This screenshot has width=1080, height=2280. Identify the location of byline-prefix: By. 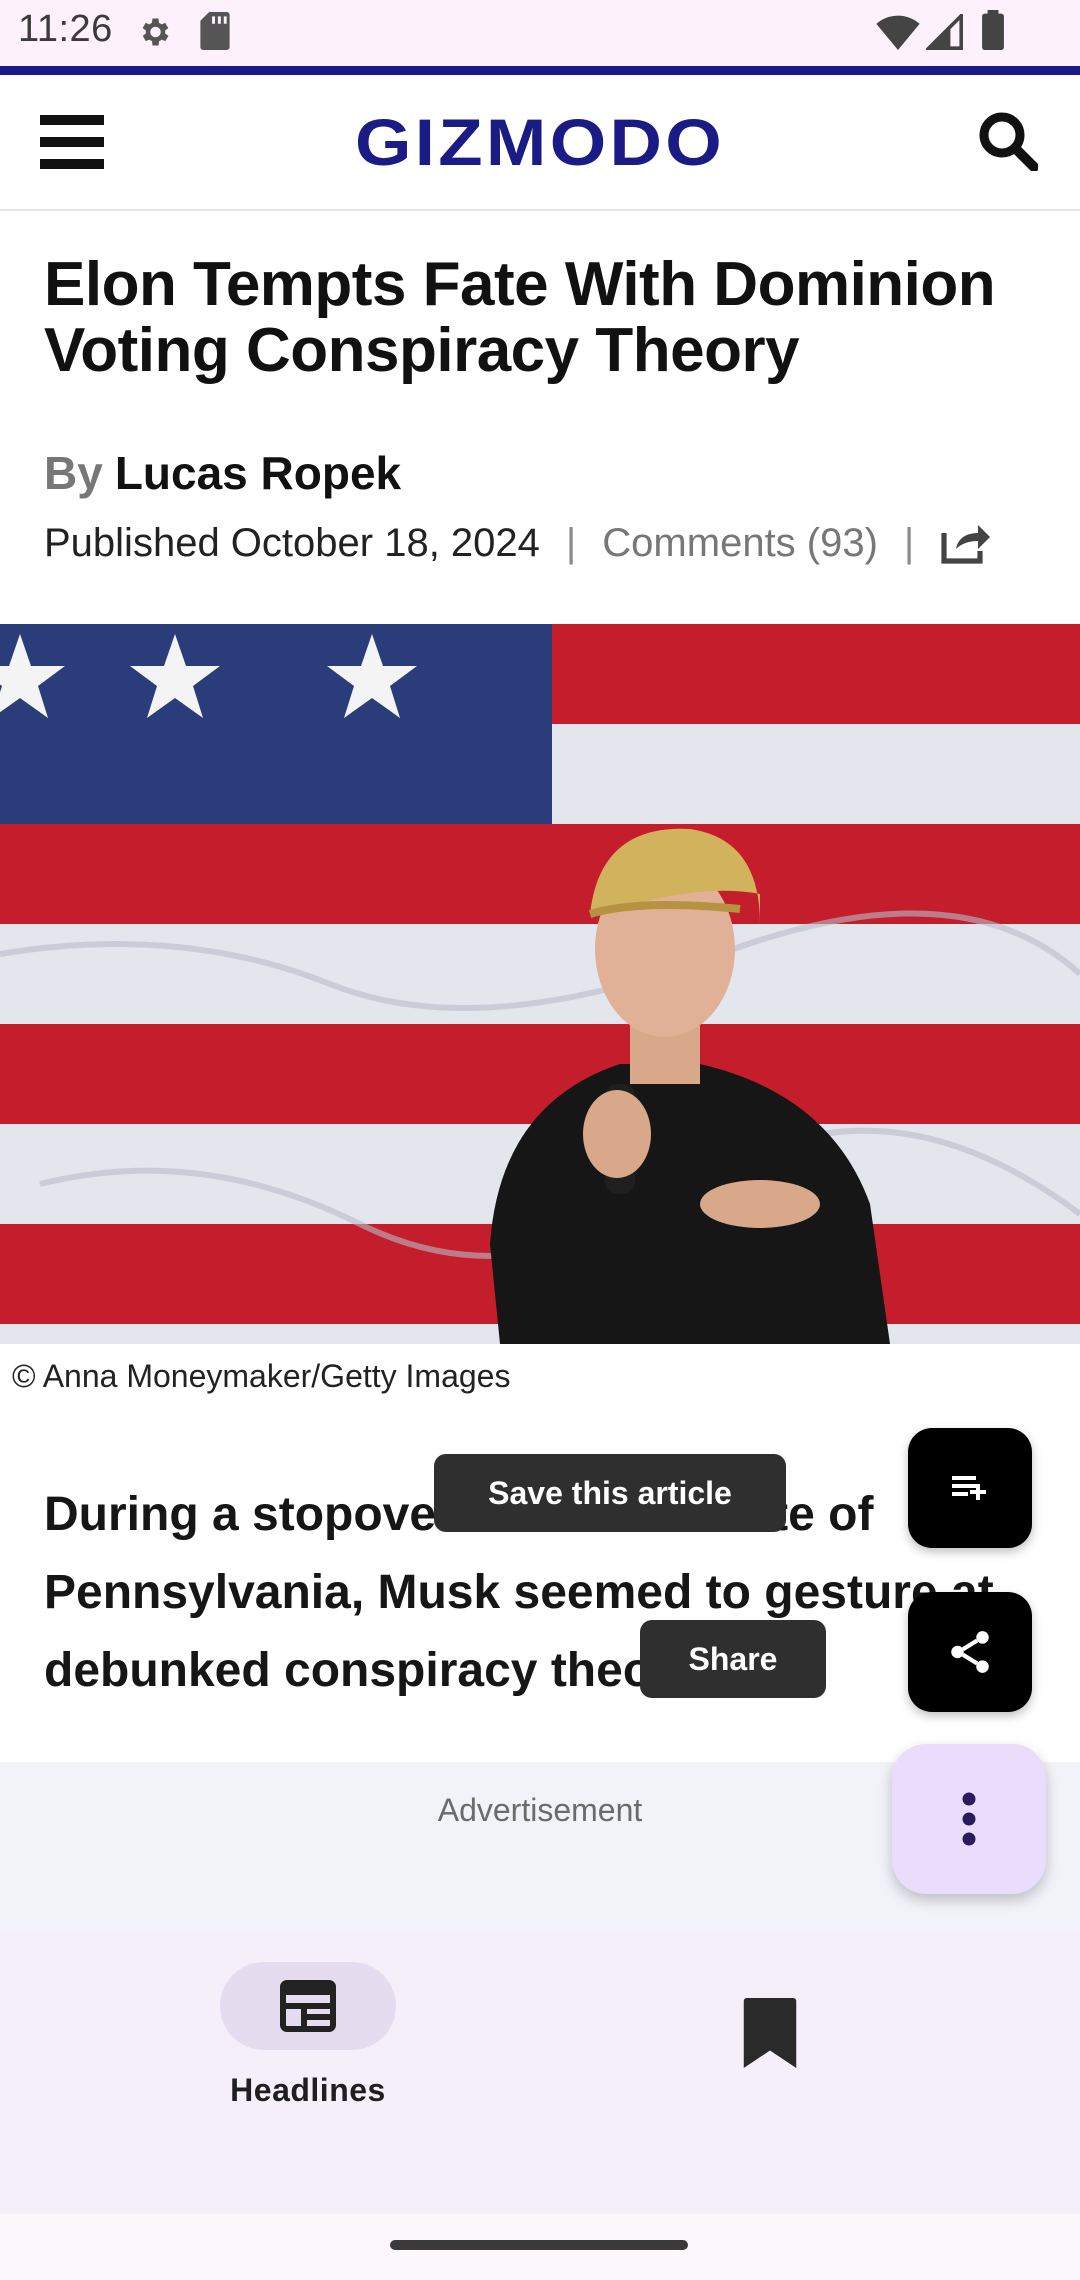
(73, 473).